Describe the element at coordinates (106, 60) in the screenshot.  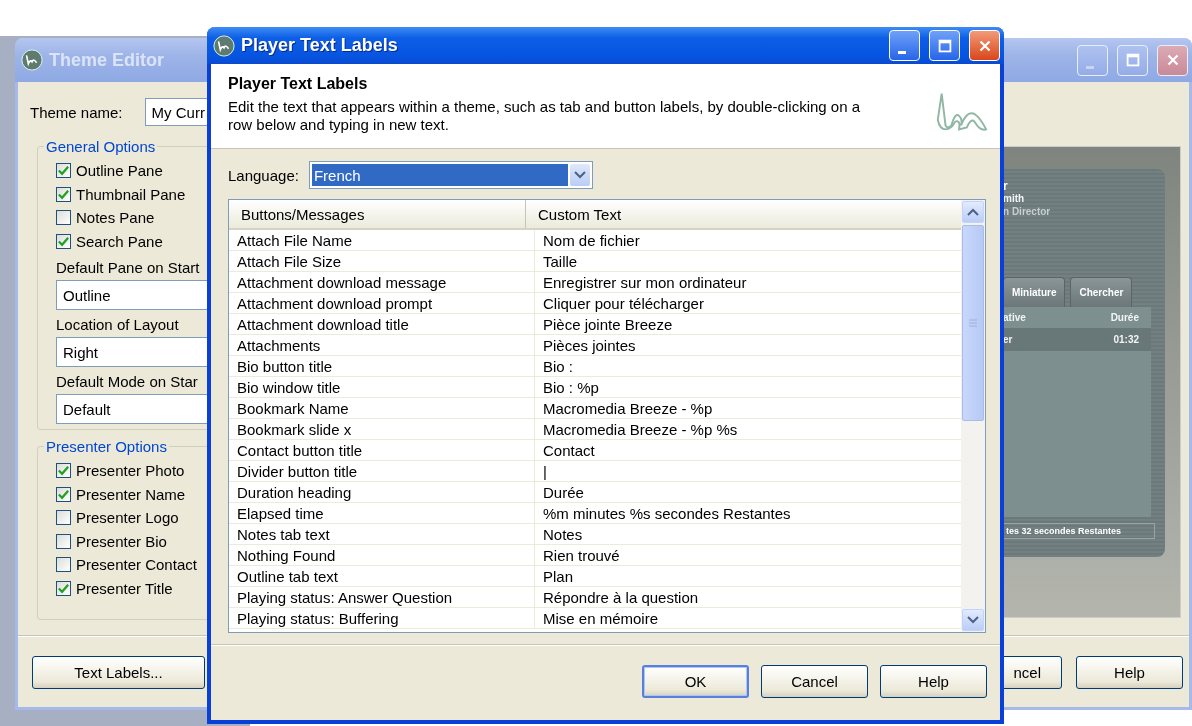
I see `window-title: Theme Editor` at that location.